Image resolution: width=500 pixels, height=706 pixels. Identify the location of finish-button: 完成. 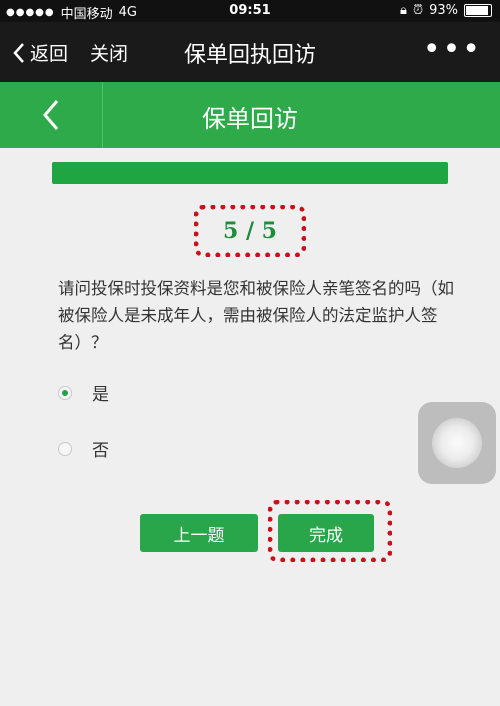
(326, 533).